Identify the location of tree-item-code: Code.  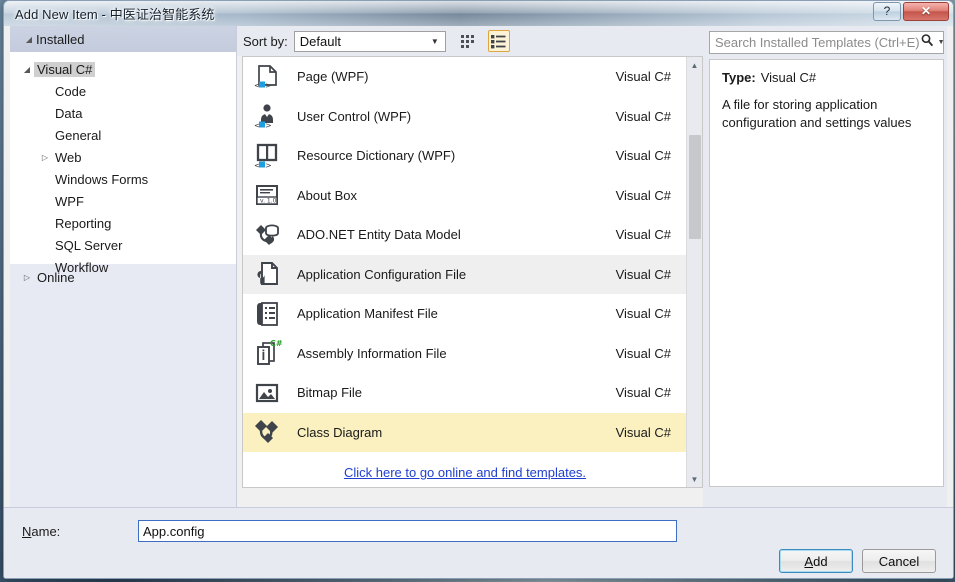
(123, 91).